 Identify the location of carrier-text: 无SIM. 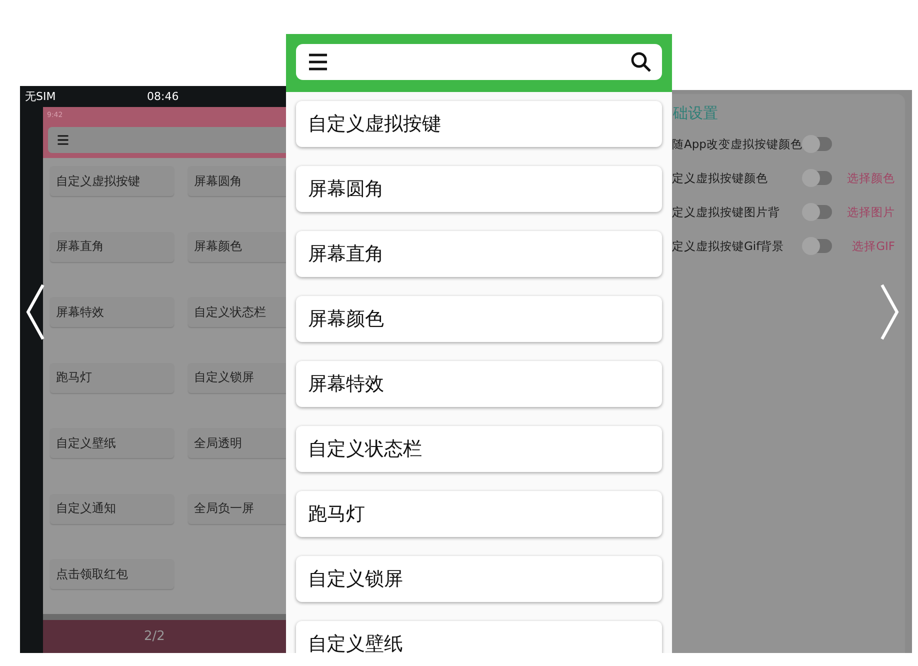
(40, 96).